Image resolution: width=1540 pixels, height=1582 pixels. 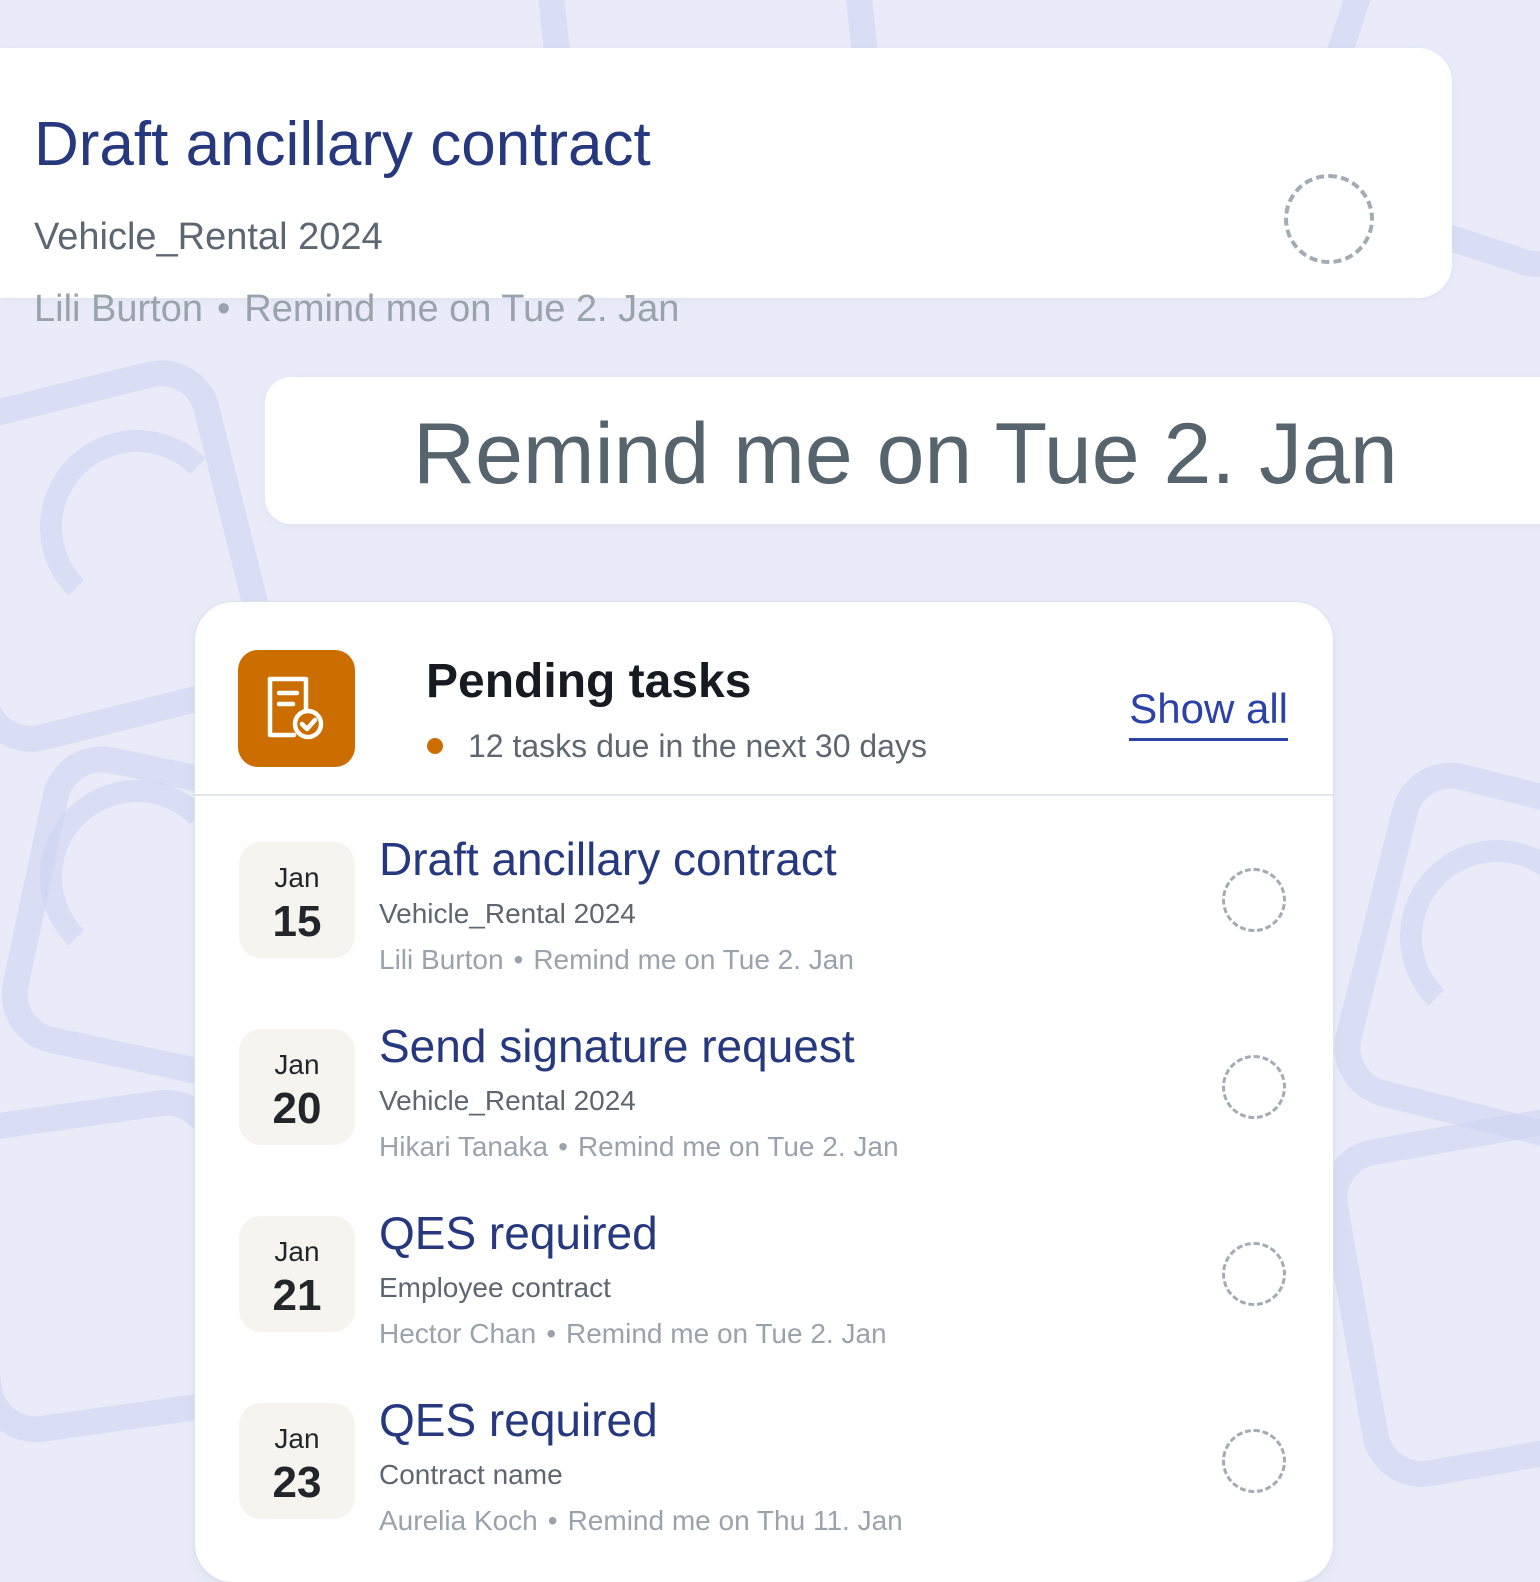 What do you see at coordinates (297, 1295) in the screenshot?
I see `task-date-day: 21` at bounding box center [297, 1295].